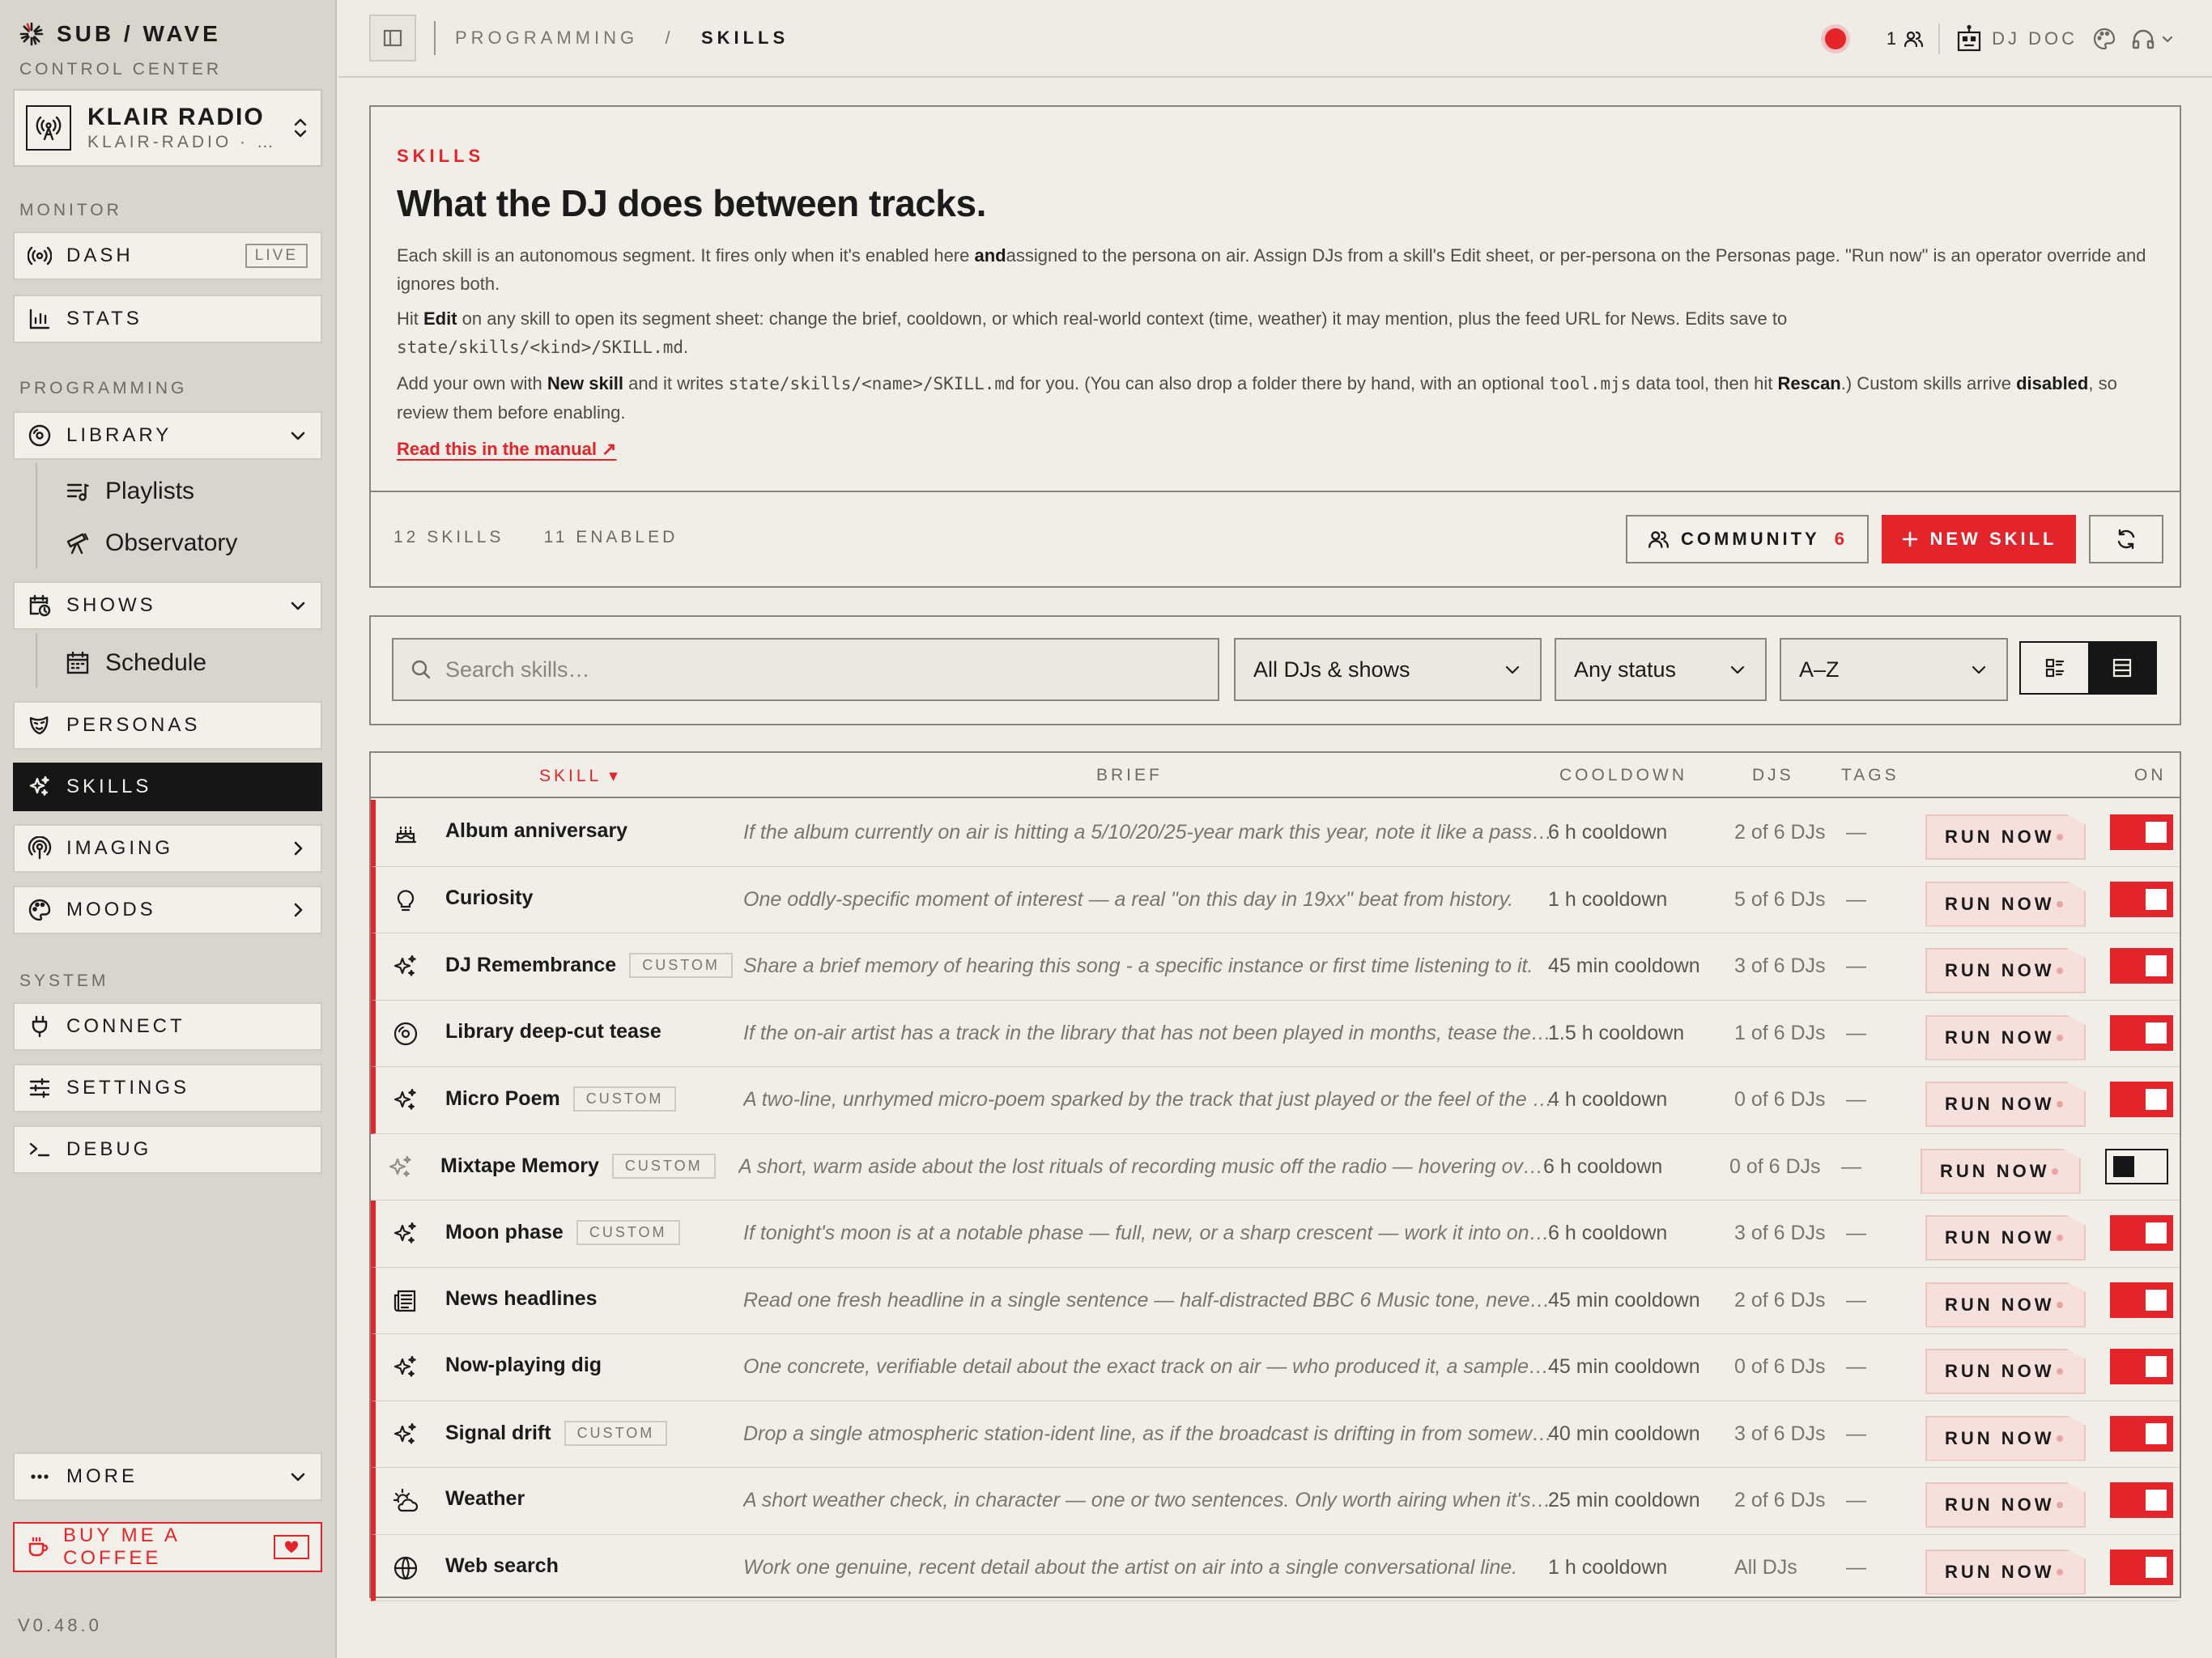  What do you see at coordinates (489, 898) in the screenshot?
I see `skill-name: Curiosity` at bounding box center [489, 898].